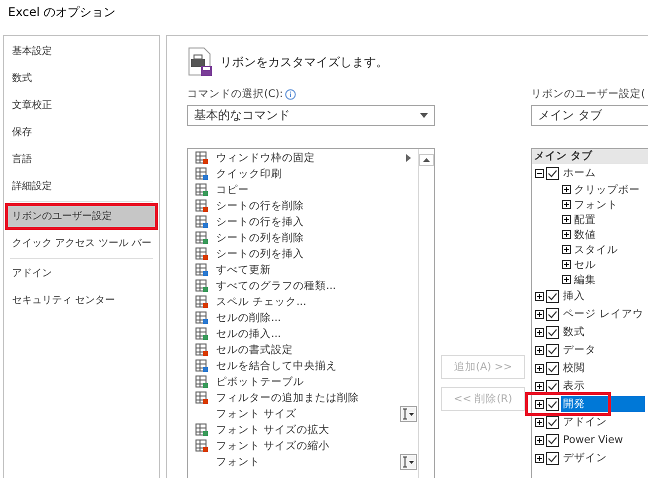  I want to click on tree-item: デザイン, so click(585, 458).